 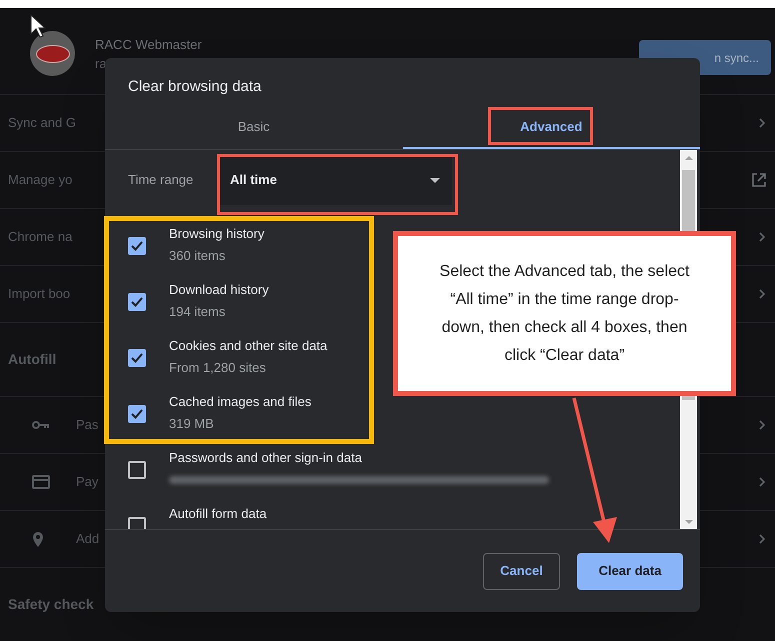 I want to click on option-title: Download history, so click(x=219, y=290).